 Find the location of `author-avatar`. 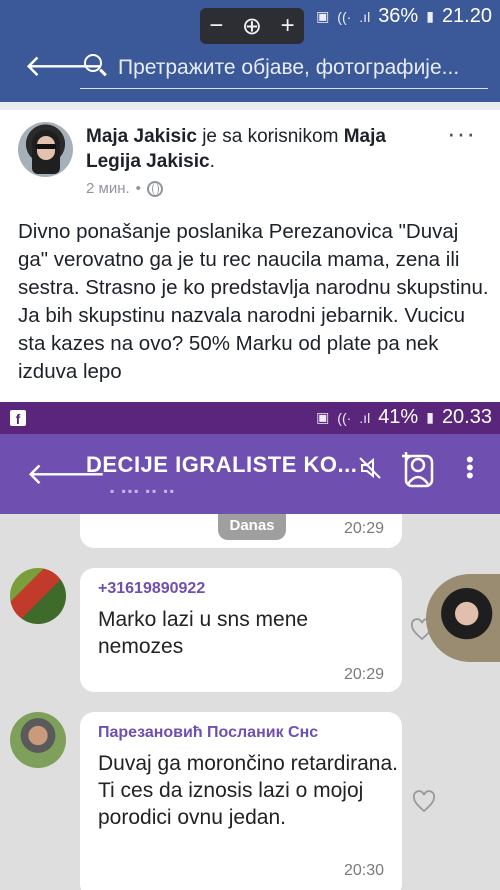

author-avatar is located at coordinates (45, 149).